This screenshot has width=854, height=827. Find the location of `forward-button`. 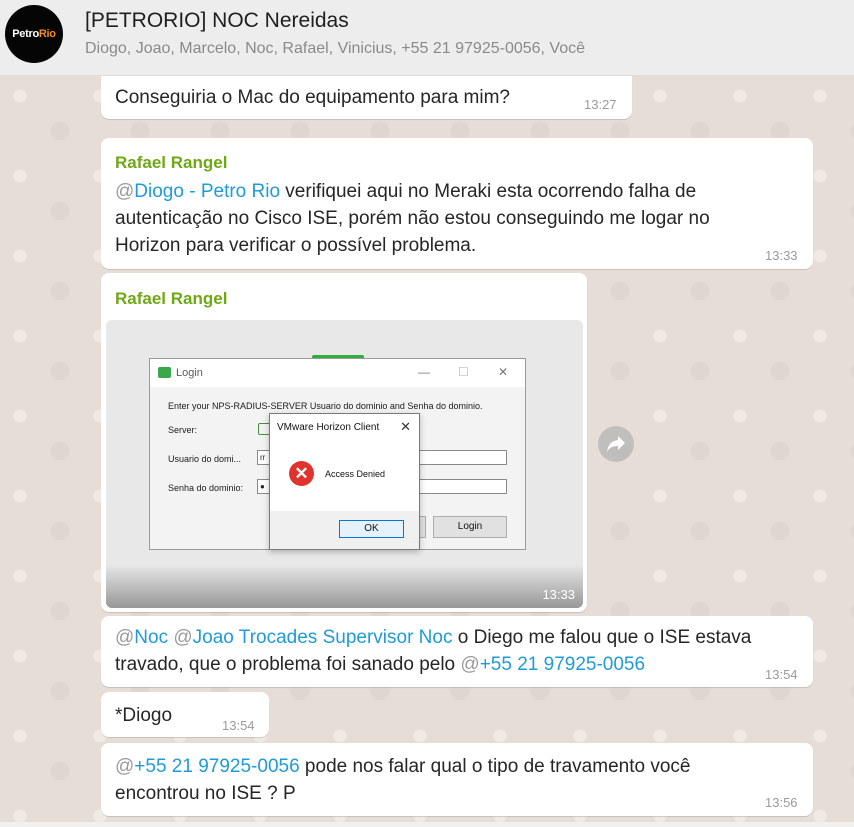

forward-button is located at coordinates (616, 444).